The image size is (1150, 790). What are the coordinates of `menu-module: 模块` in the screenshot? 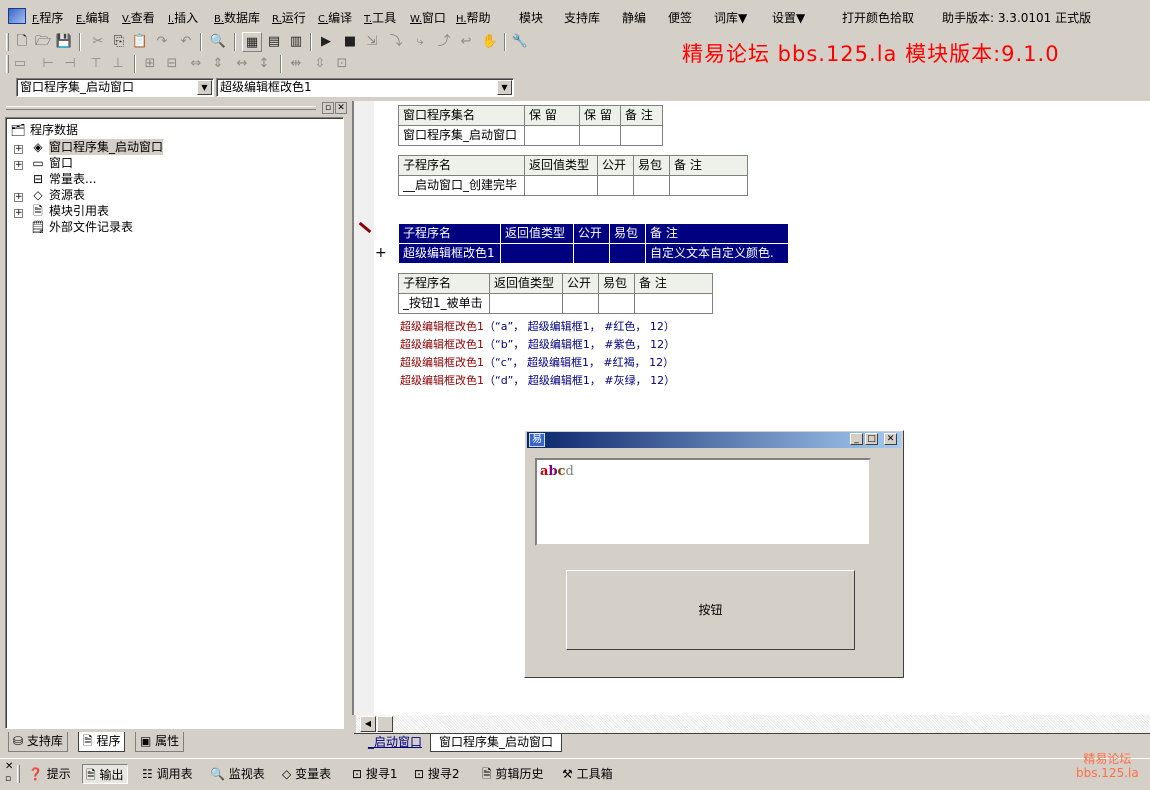 It's located at (531, 17).